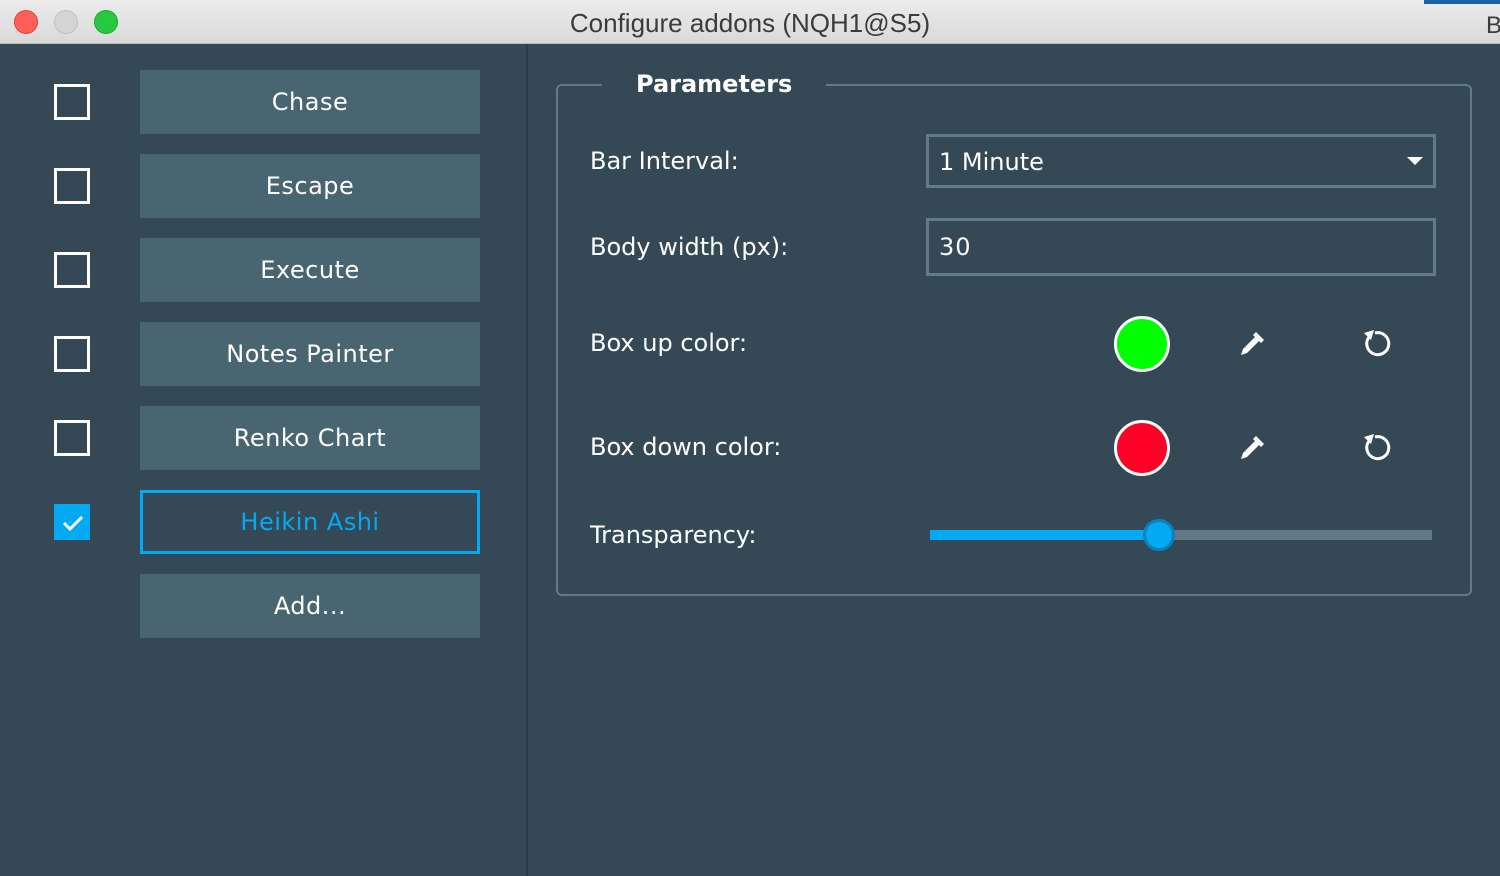 The height and width of the screenshot is (876, 1500). Describe the element at coordinates (686, 447) in the screenshot. I see `box-down-color-label: Box down color:` at that location.